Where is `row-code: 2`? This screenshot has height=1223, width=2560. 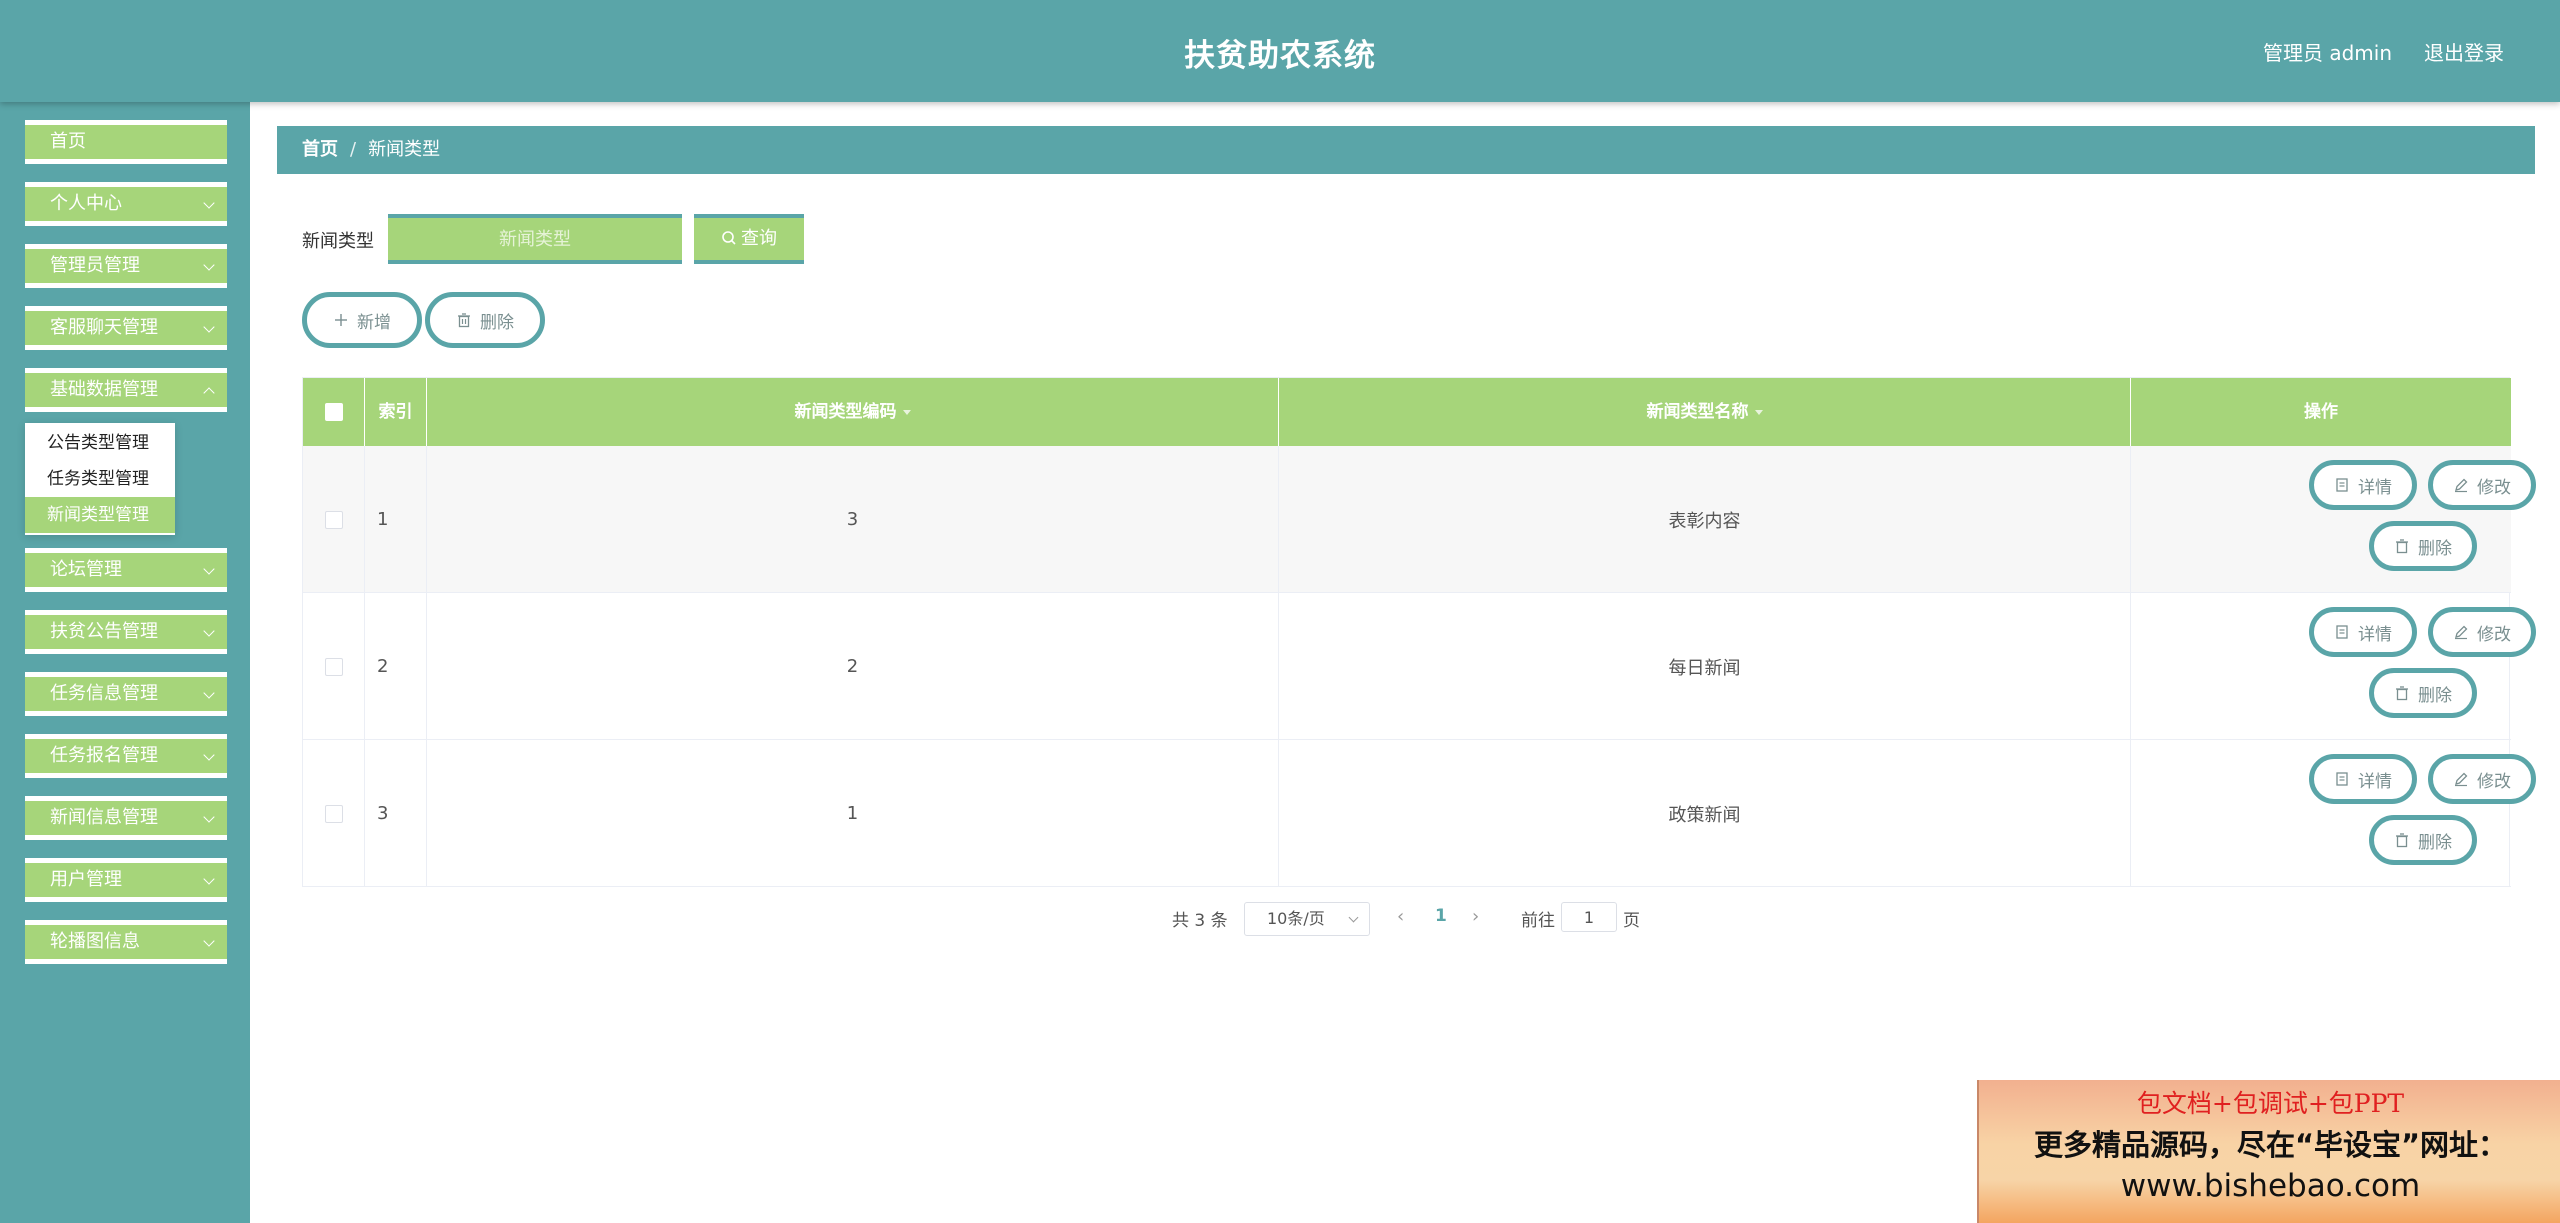 row-code: 2 is located at coordinates (853, 666).